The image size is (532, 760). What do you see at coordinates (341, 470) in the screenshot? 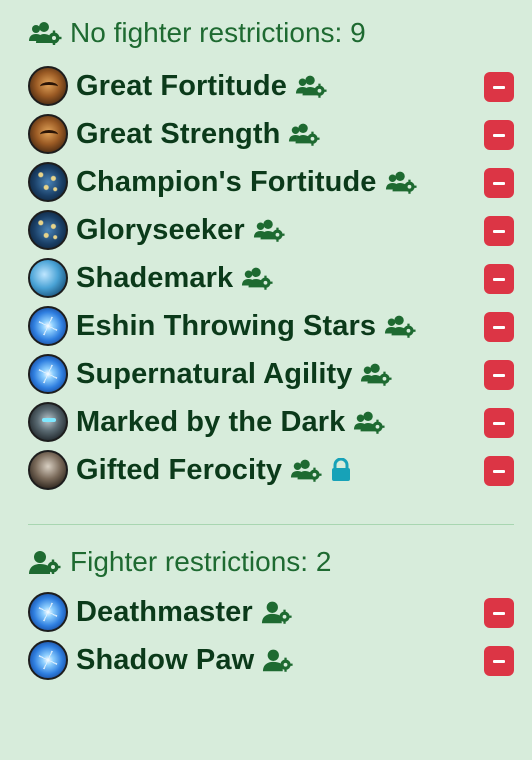
I see `lock-icon` at bounding box center [341, 470].